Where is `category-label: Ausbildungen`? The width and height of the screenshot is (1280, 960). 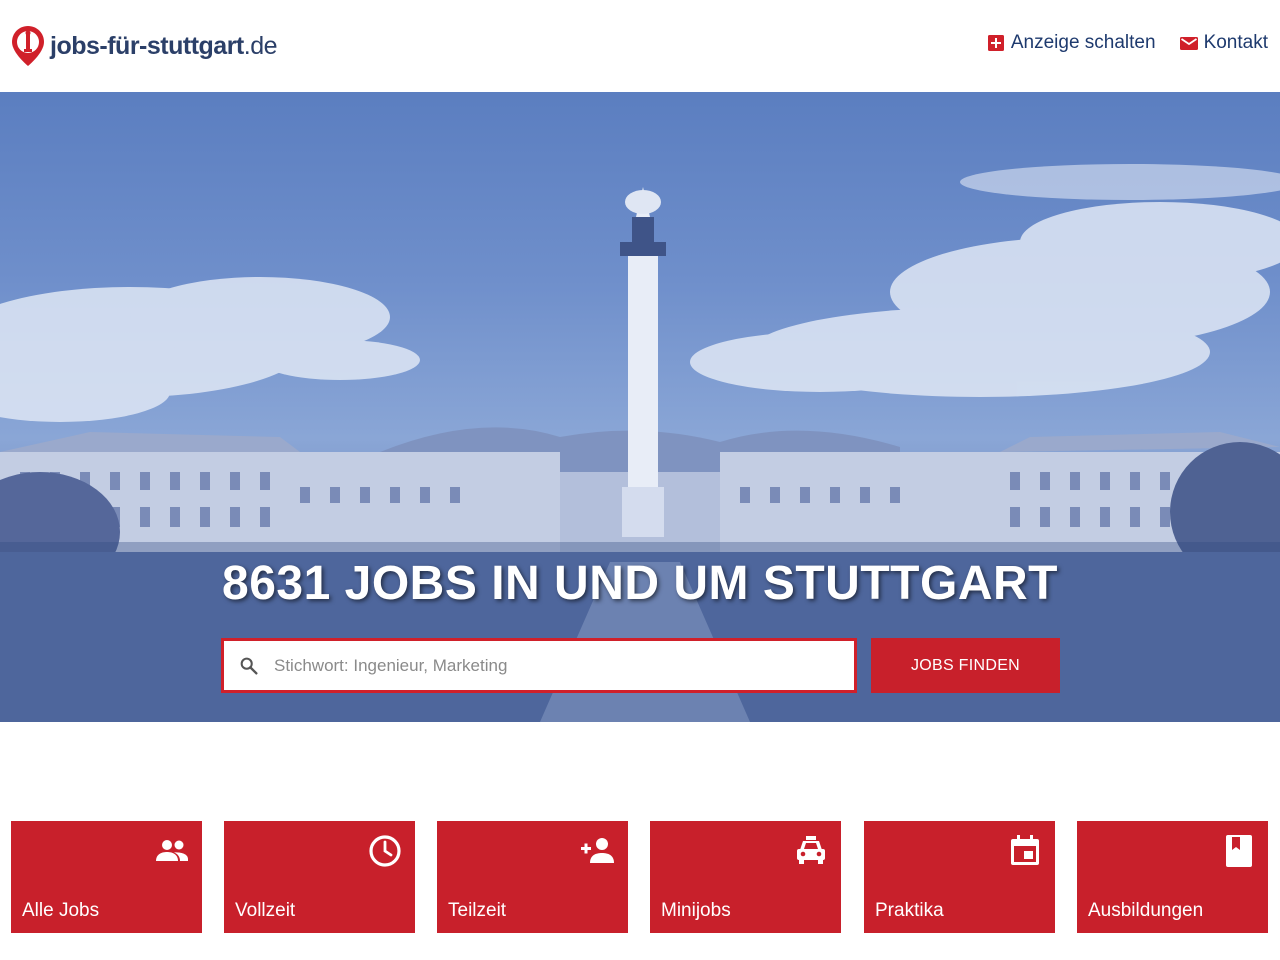
category-label: Ausbildungen is located at coordinates (1146, 910).